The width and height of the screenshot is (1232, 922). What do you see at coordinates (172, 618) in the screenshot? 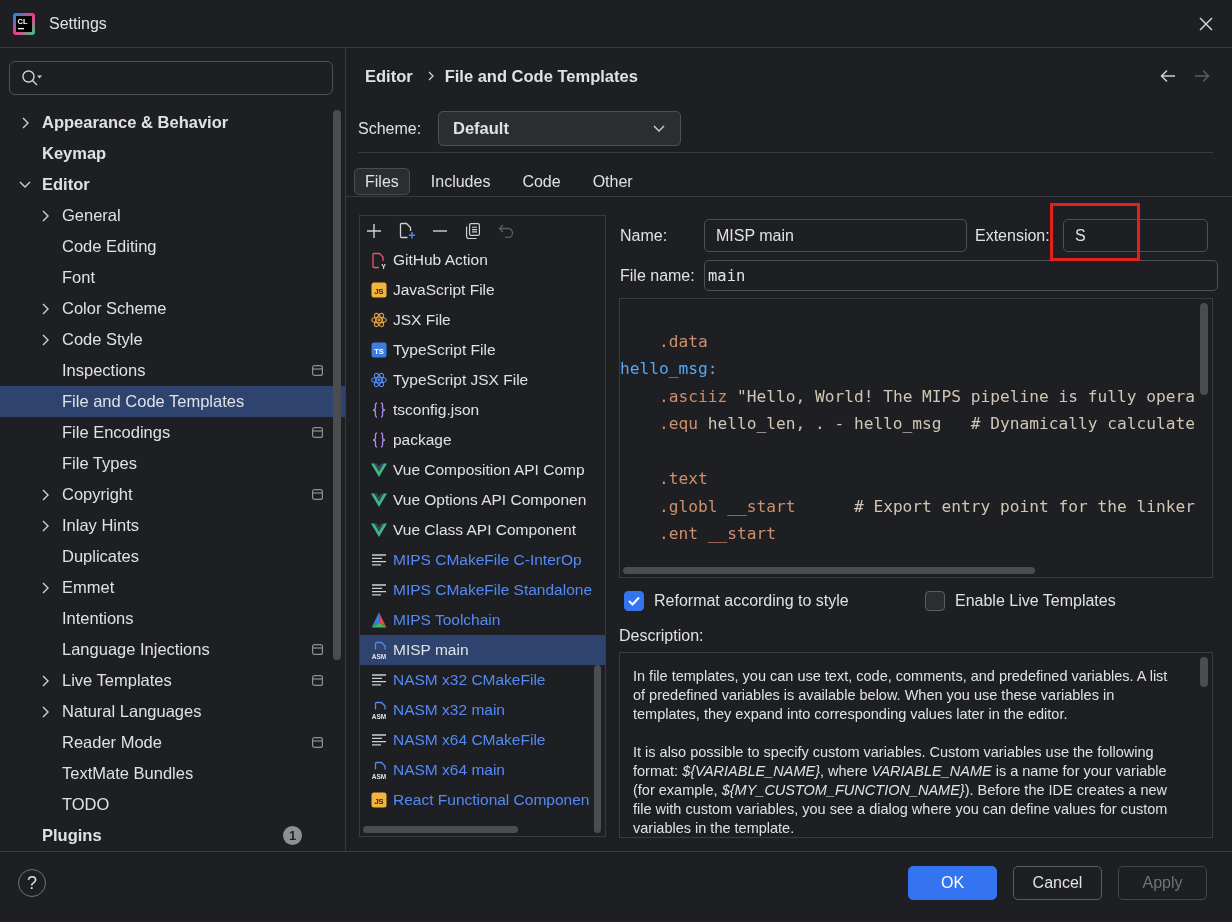
I see `tree-item: Intentions` at bounding box center [172, 618].